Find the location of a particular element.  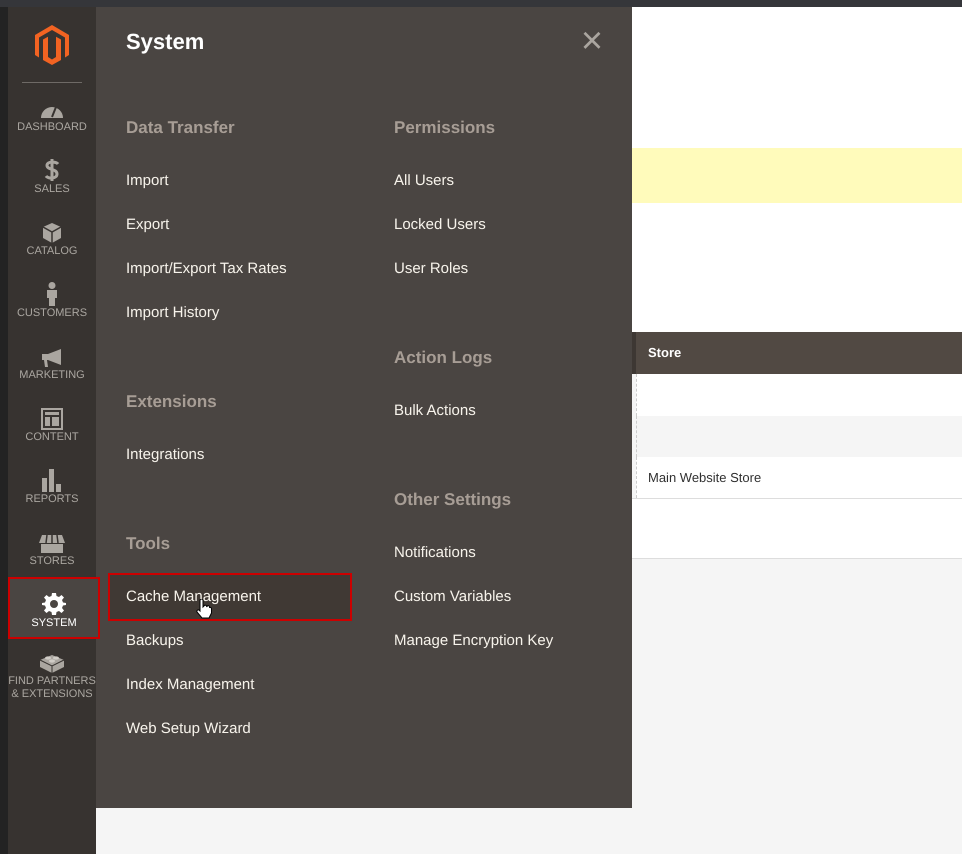

sidebar-item: STORES is located at coordinates (52, 548).